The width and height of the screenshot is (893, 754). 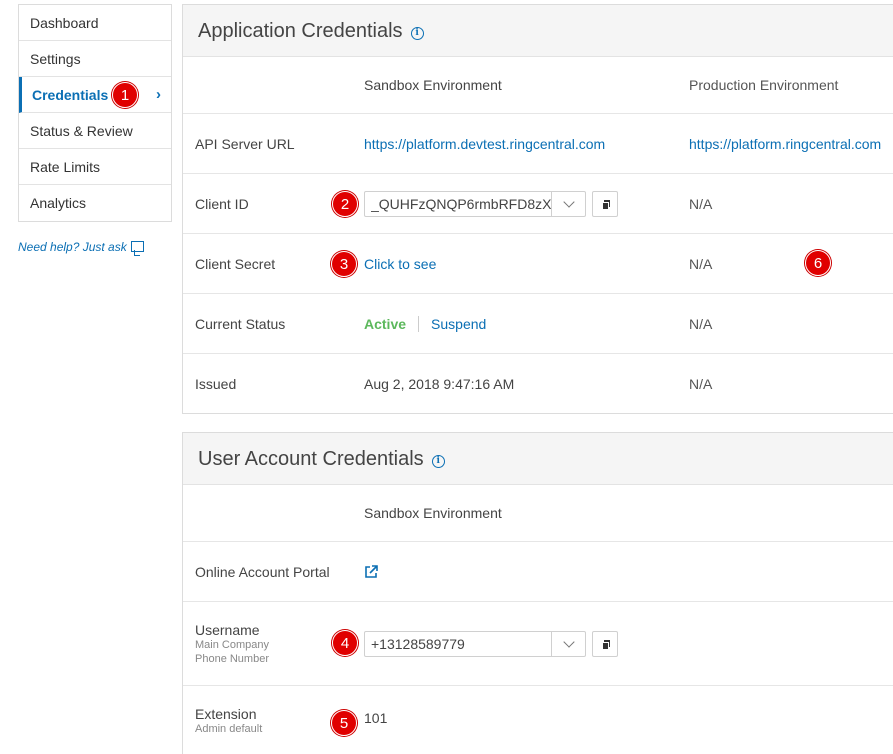 I want to click on annotation-marker: 3, so click(x=344, y=264).